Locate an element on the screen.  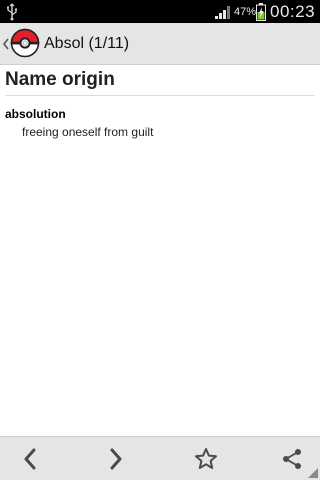
resize-grip-icon is located at coordinates (313, 473).